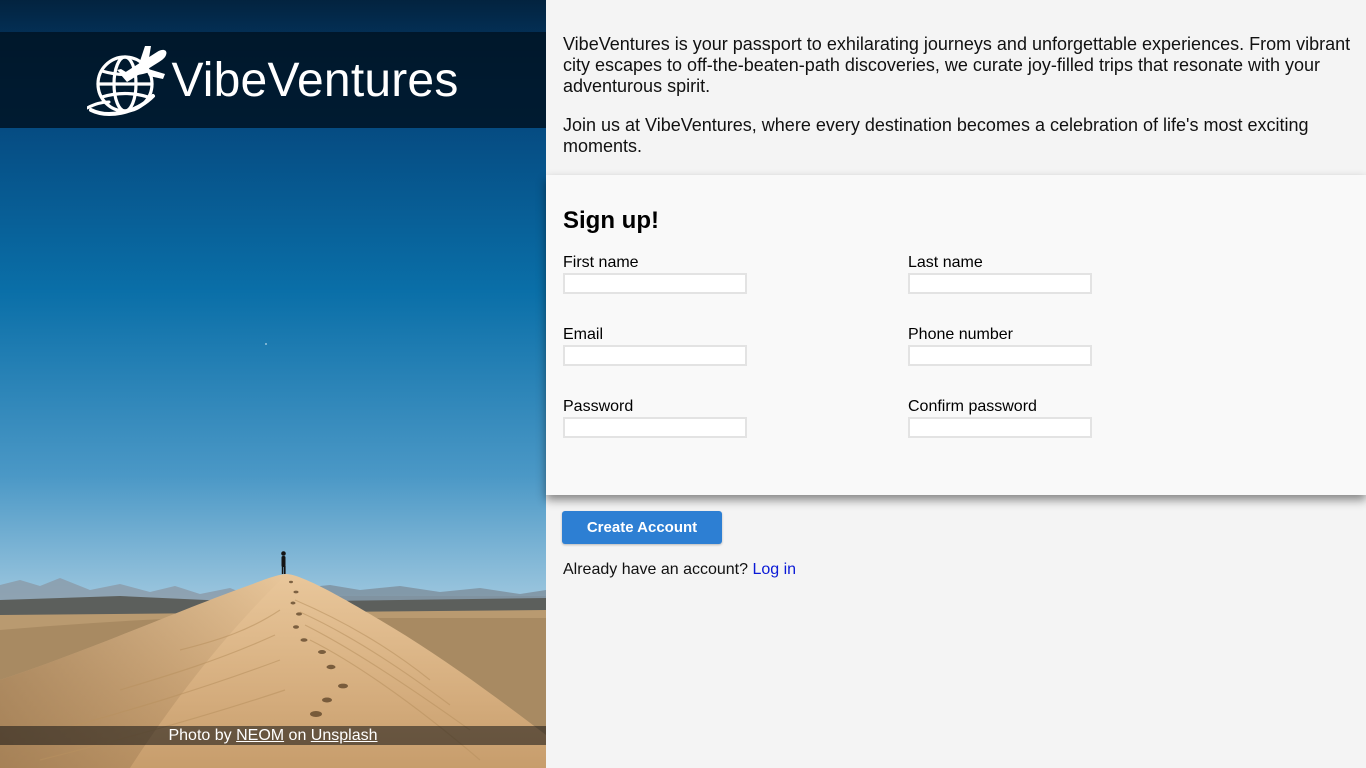 The width and height of the screenshot is (1366, 768). Describe the element at coordinates (601, 262) in the screenshot. I see `first-name-label: First name` at that location.